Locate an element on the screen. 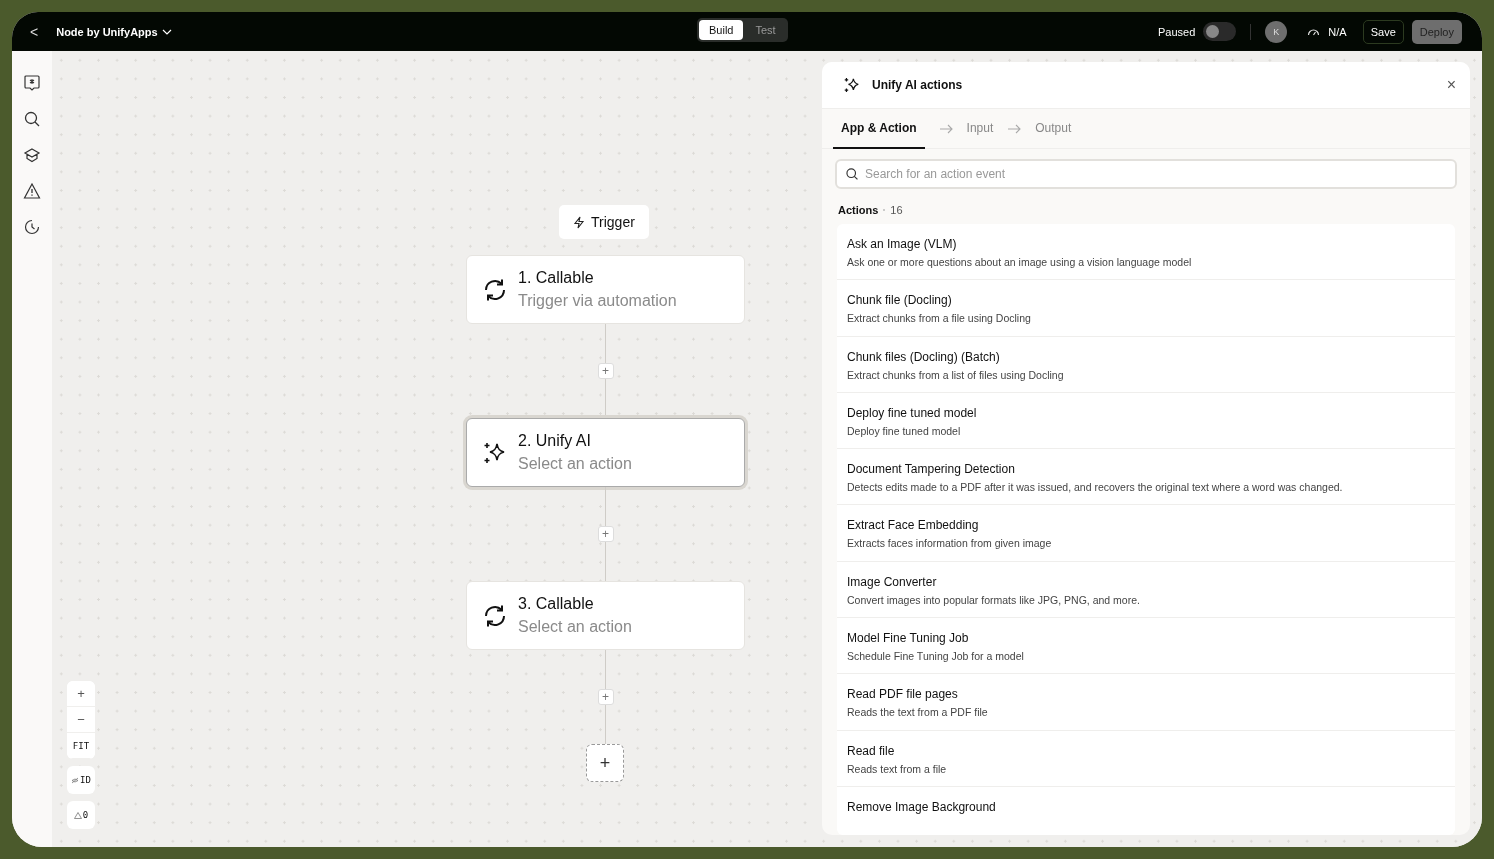  action-name: Deploy fine tuned model is located at coordinates (912, 412).